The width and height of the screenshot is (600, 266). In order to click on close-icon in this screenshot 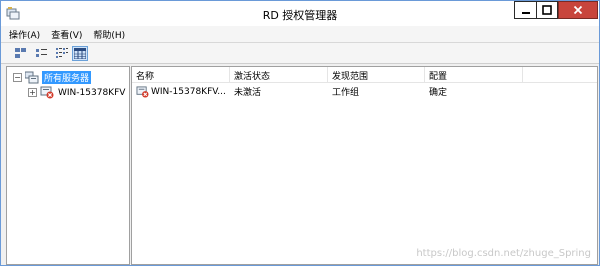, I will do `click(578, 10)`.